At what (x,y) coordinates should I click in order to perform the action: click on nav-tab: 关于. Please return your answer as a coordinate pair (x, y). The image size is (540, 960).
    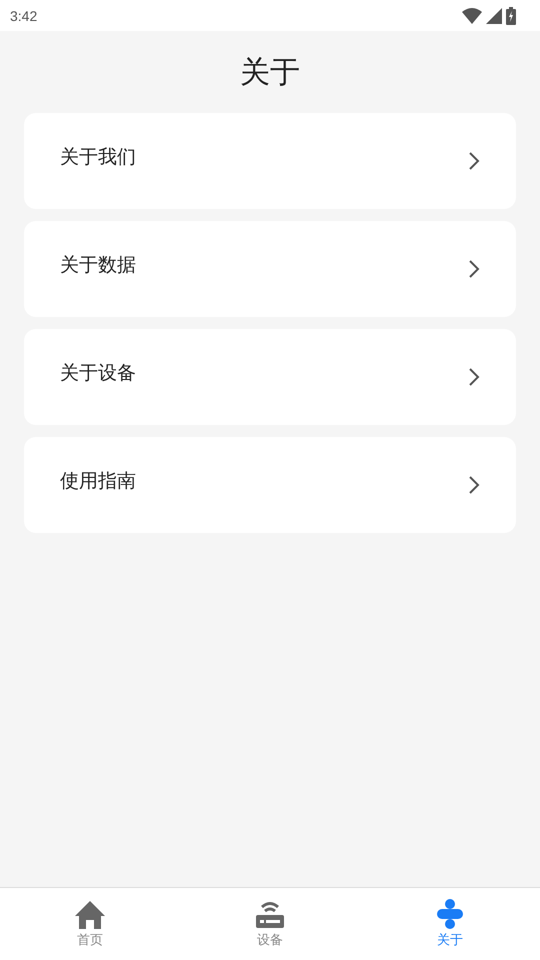
    Looking at the image, I should click on (450, 924).